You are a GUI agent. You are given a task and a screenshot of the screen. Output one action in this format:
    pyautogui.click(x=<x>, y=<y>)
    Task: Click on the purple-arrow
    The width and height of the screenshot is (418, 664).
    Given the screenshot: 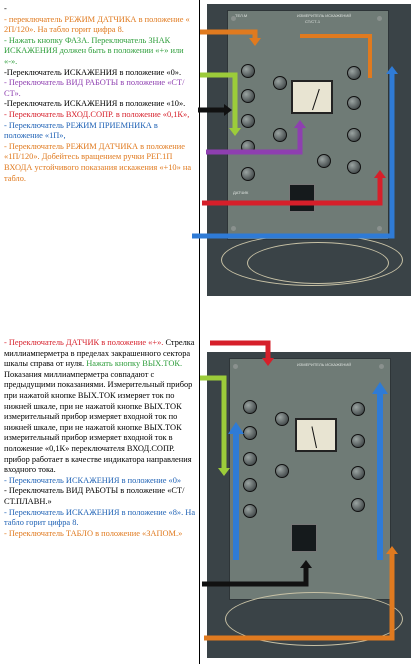 What is the action you would take?
    pyautogui.click(x=254, y=140)
    